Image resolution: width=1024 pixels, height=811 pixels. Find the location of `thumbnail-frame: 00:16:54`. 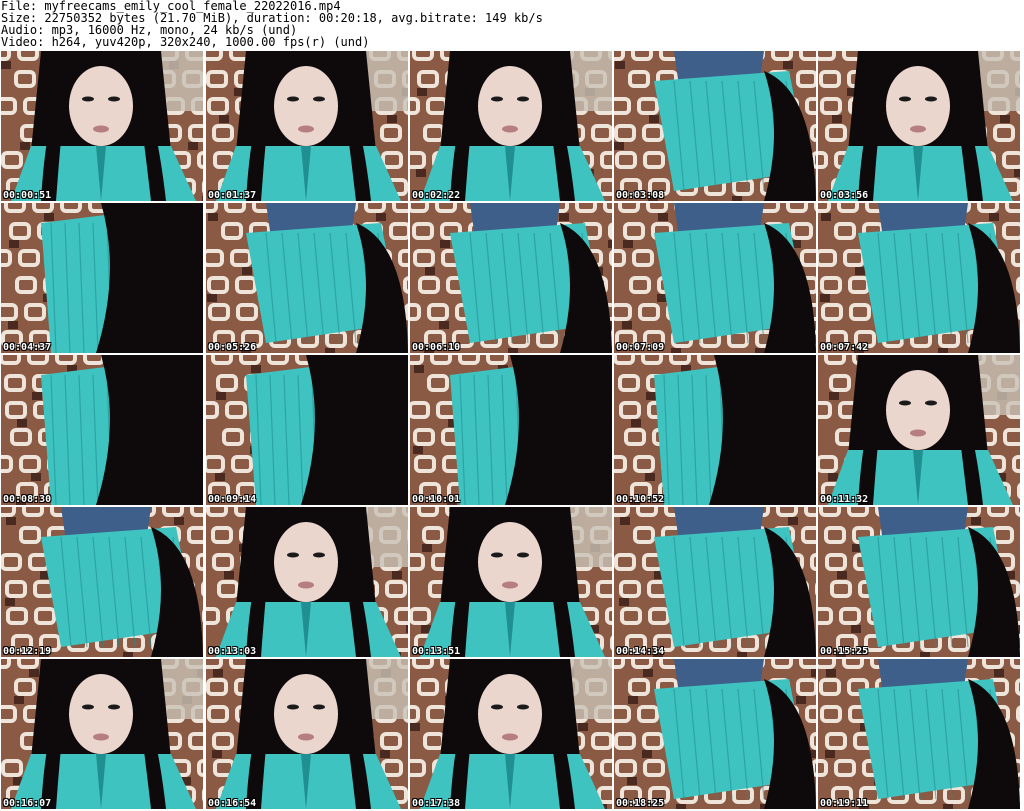

thumbnail-frame: 00:16:54 is located at coordinates (307, 734).